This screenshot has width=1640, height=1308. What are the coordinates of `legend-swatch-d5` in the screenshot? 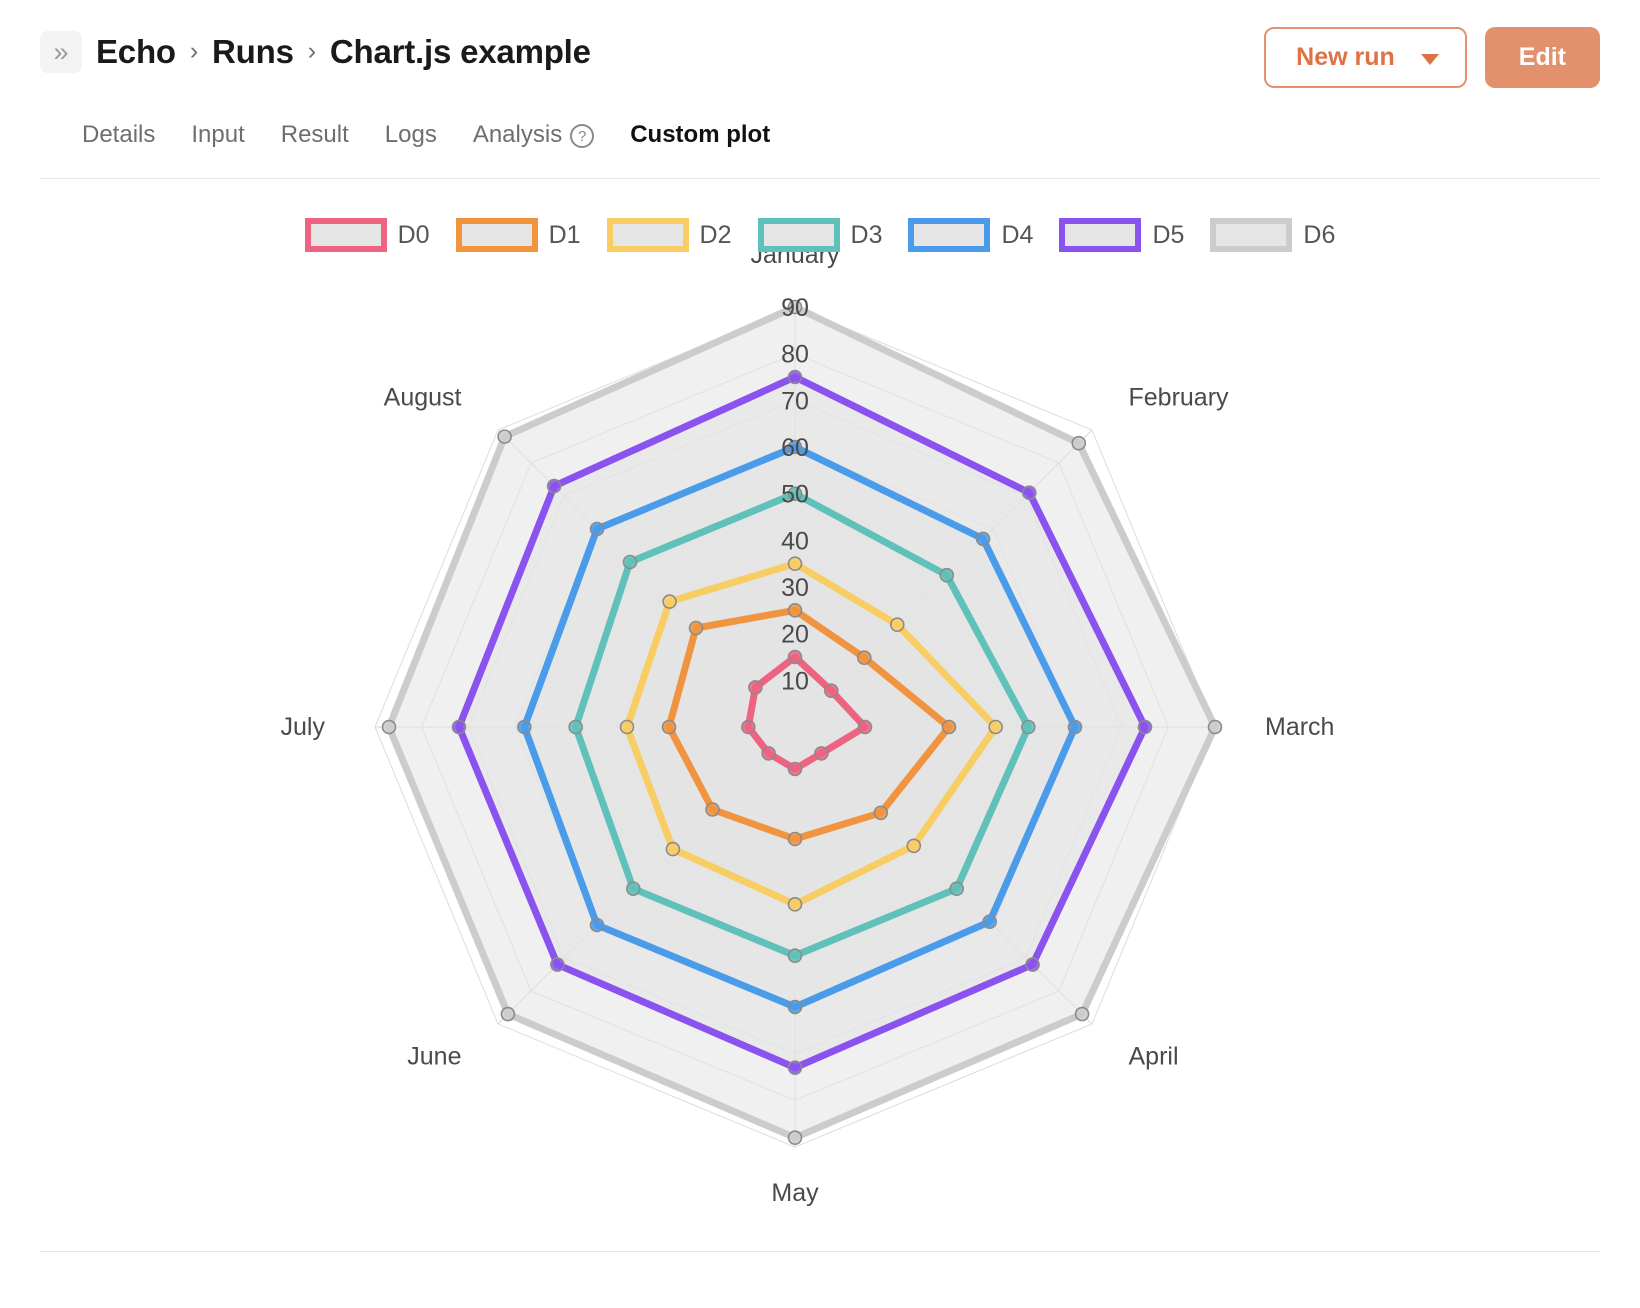 It's located at (1100, 235).